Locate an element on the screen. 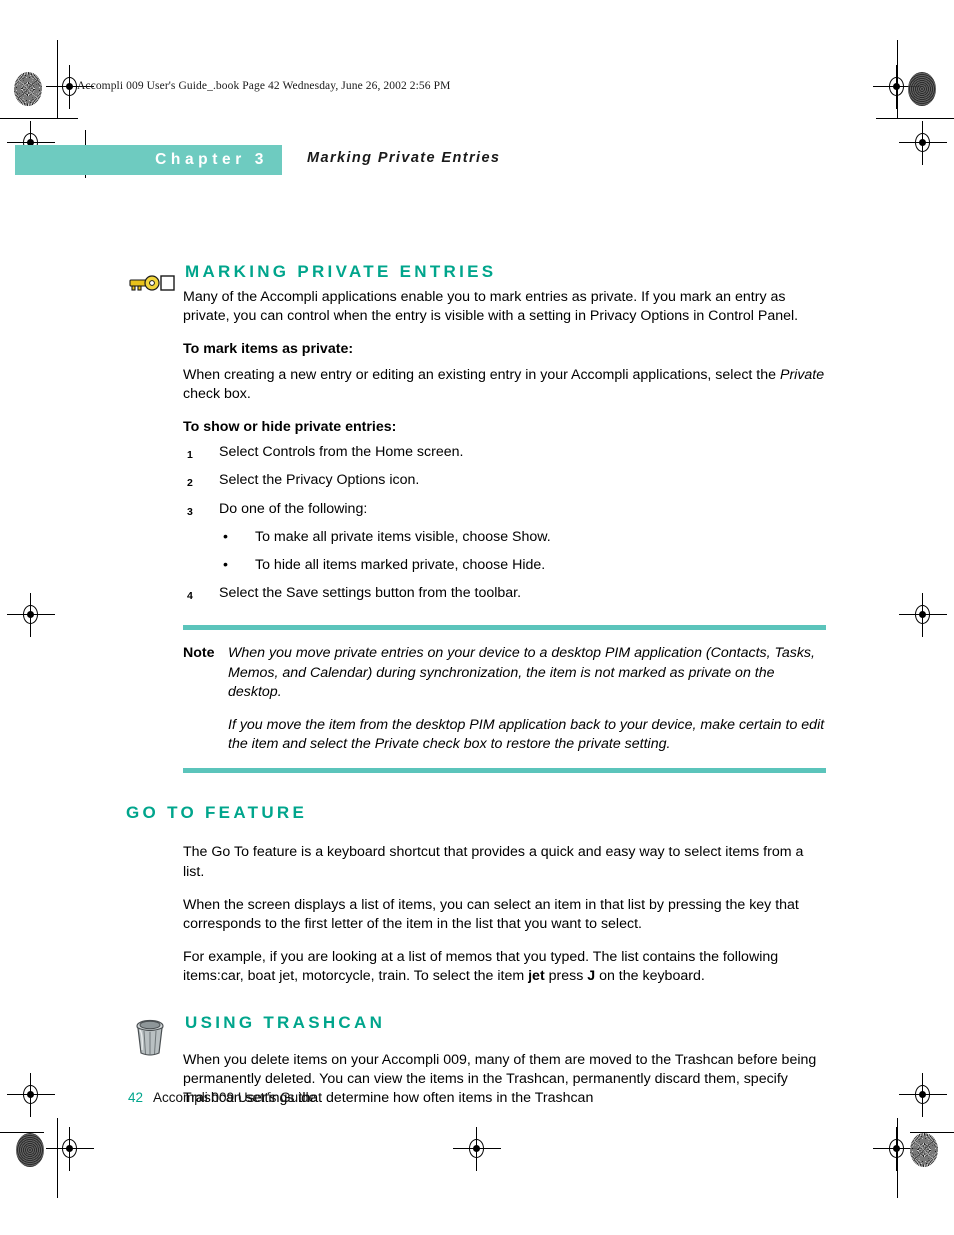  crop-line-left-top-horizontal is located at coordinates (39, 118).